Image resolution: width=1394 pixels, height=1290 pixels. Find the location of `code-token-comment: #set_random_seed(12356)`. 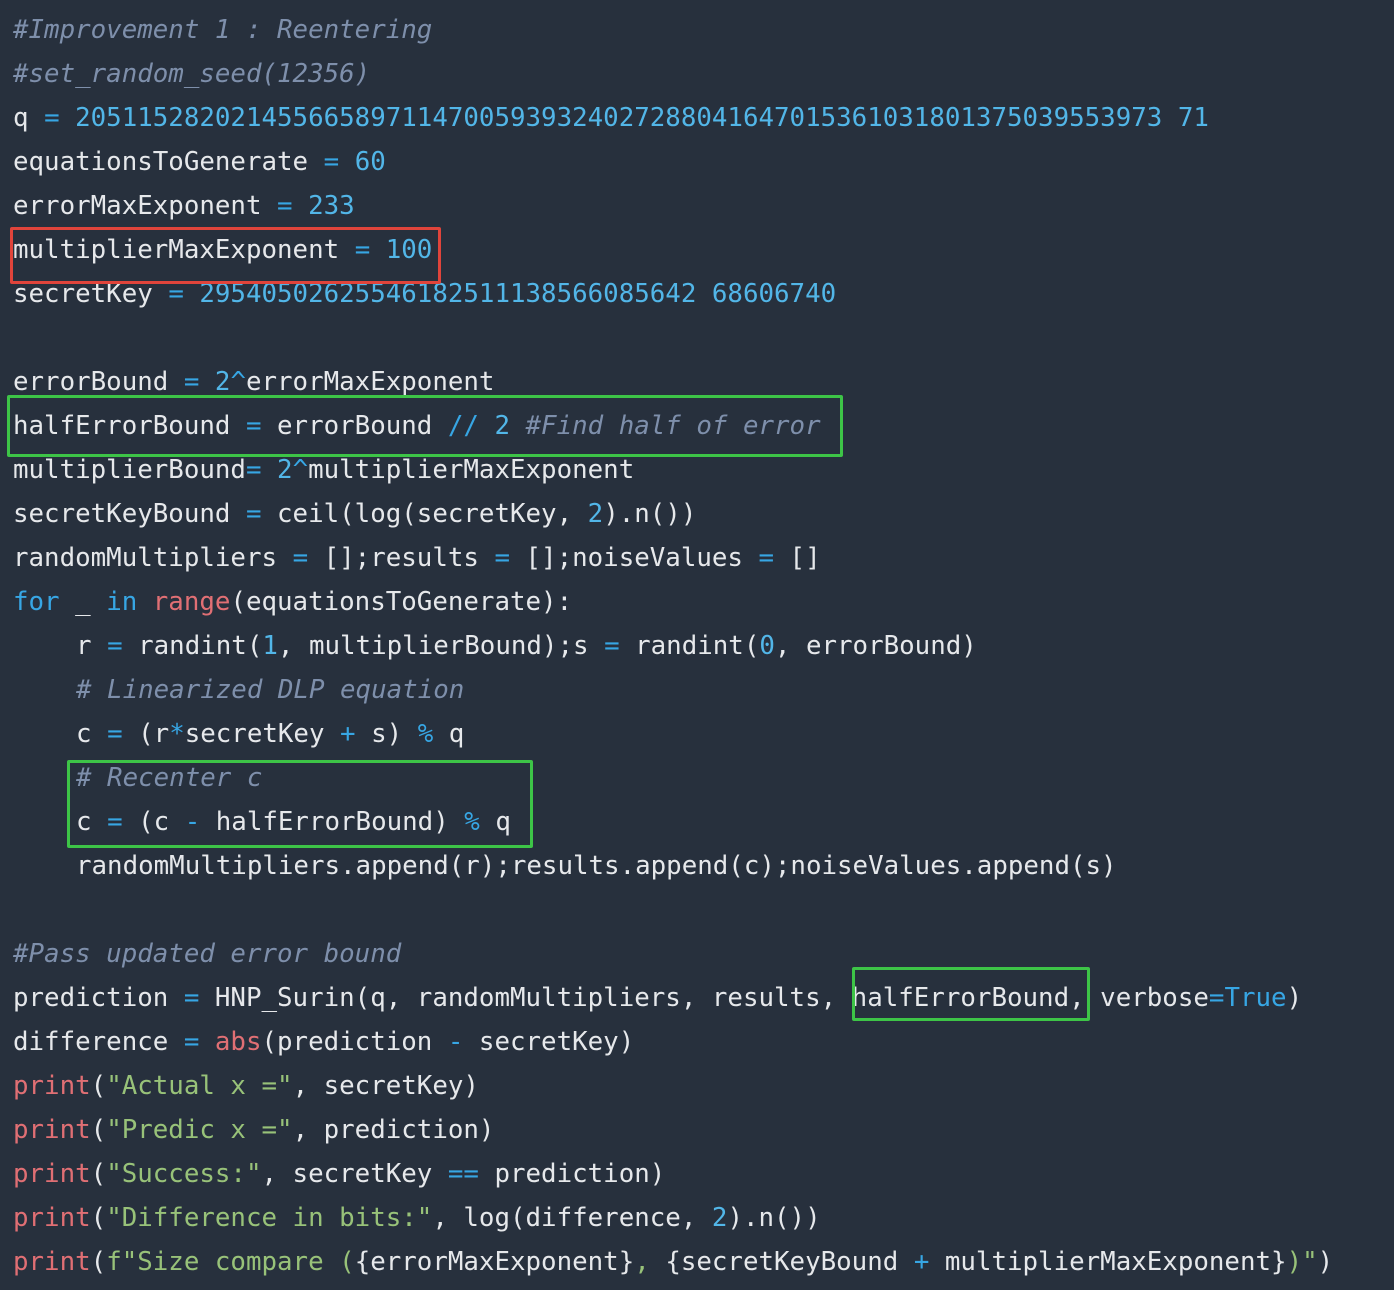

code-token-comment: #set_random_seed(12356) is located at coordinates (192, 74).